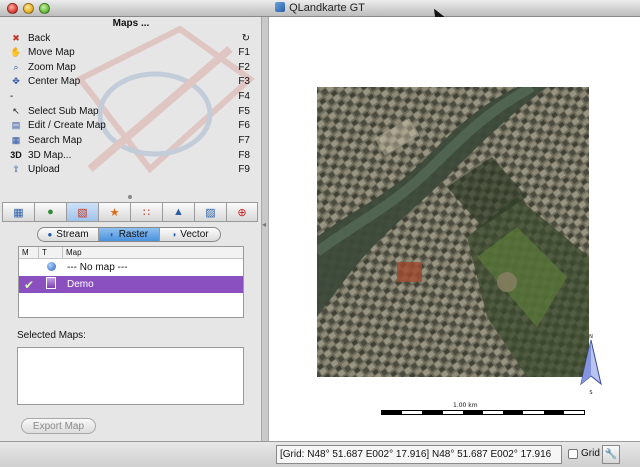 This screenshot has height=467, width=640. Describe the element at coordinates (51, 283) in the screenshot. I see `raster-map-icon` at that location.